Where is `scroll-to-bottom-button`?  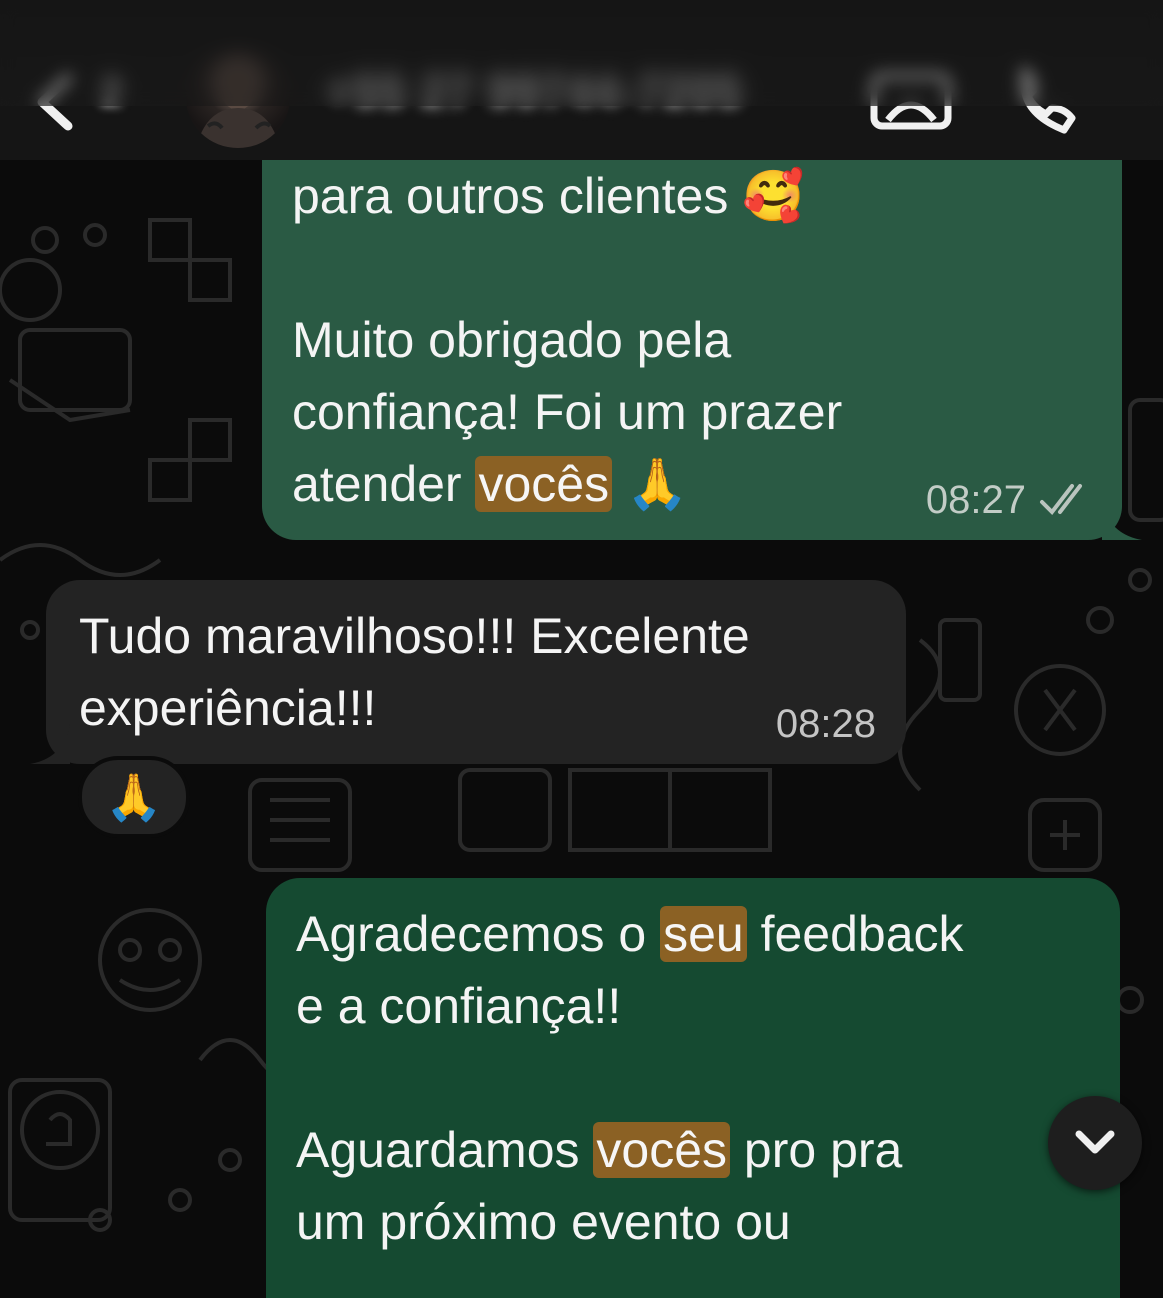
scroll-to-bottom-button is located at coordinates (1095, 1143).